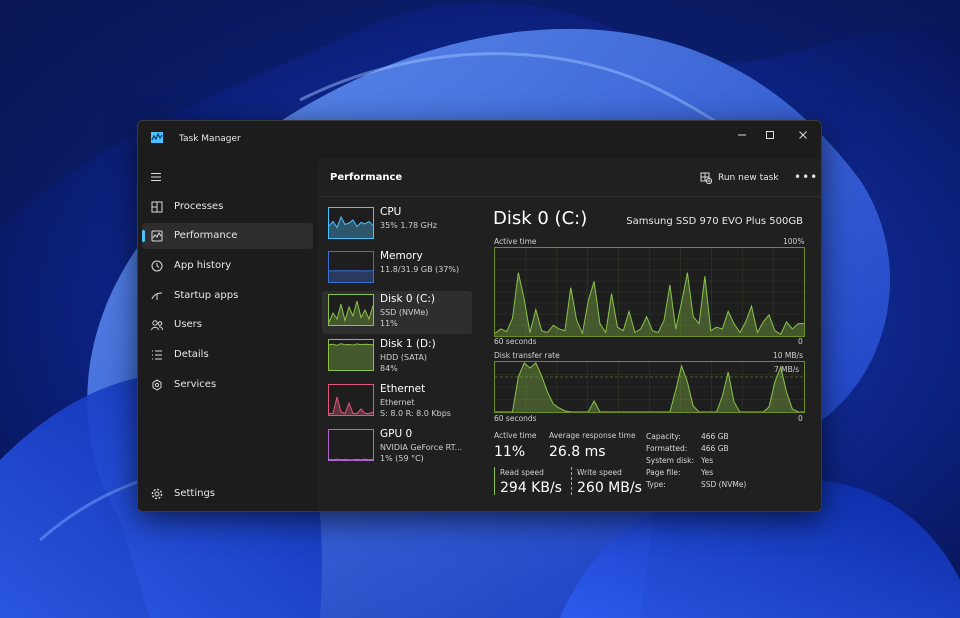  What do you see at coordinates (806, 177) in the screenshot?
I see `more-options-button: •••` at bounding box center [806, 177].